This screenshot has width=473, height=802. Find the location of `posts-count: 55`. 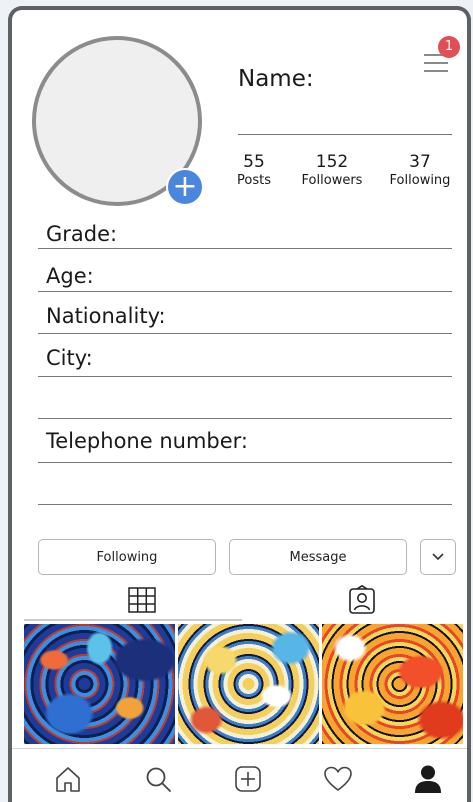

posts-count: 55 is located at coordinates (254, 162).